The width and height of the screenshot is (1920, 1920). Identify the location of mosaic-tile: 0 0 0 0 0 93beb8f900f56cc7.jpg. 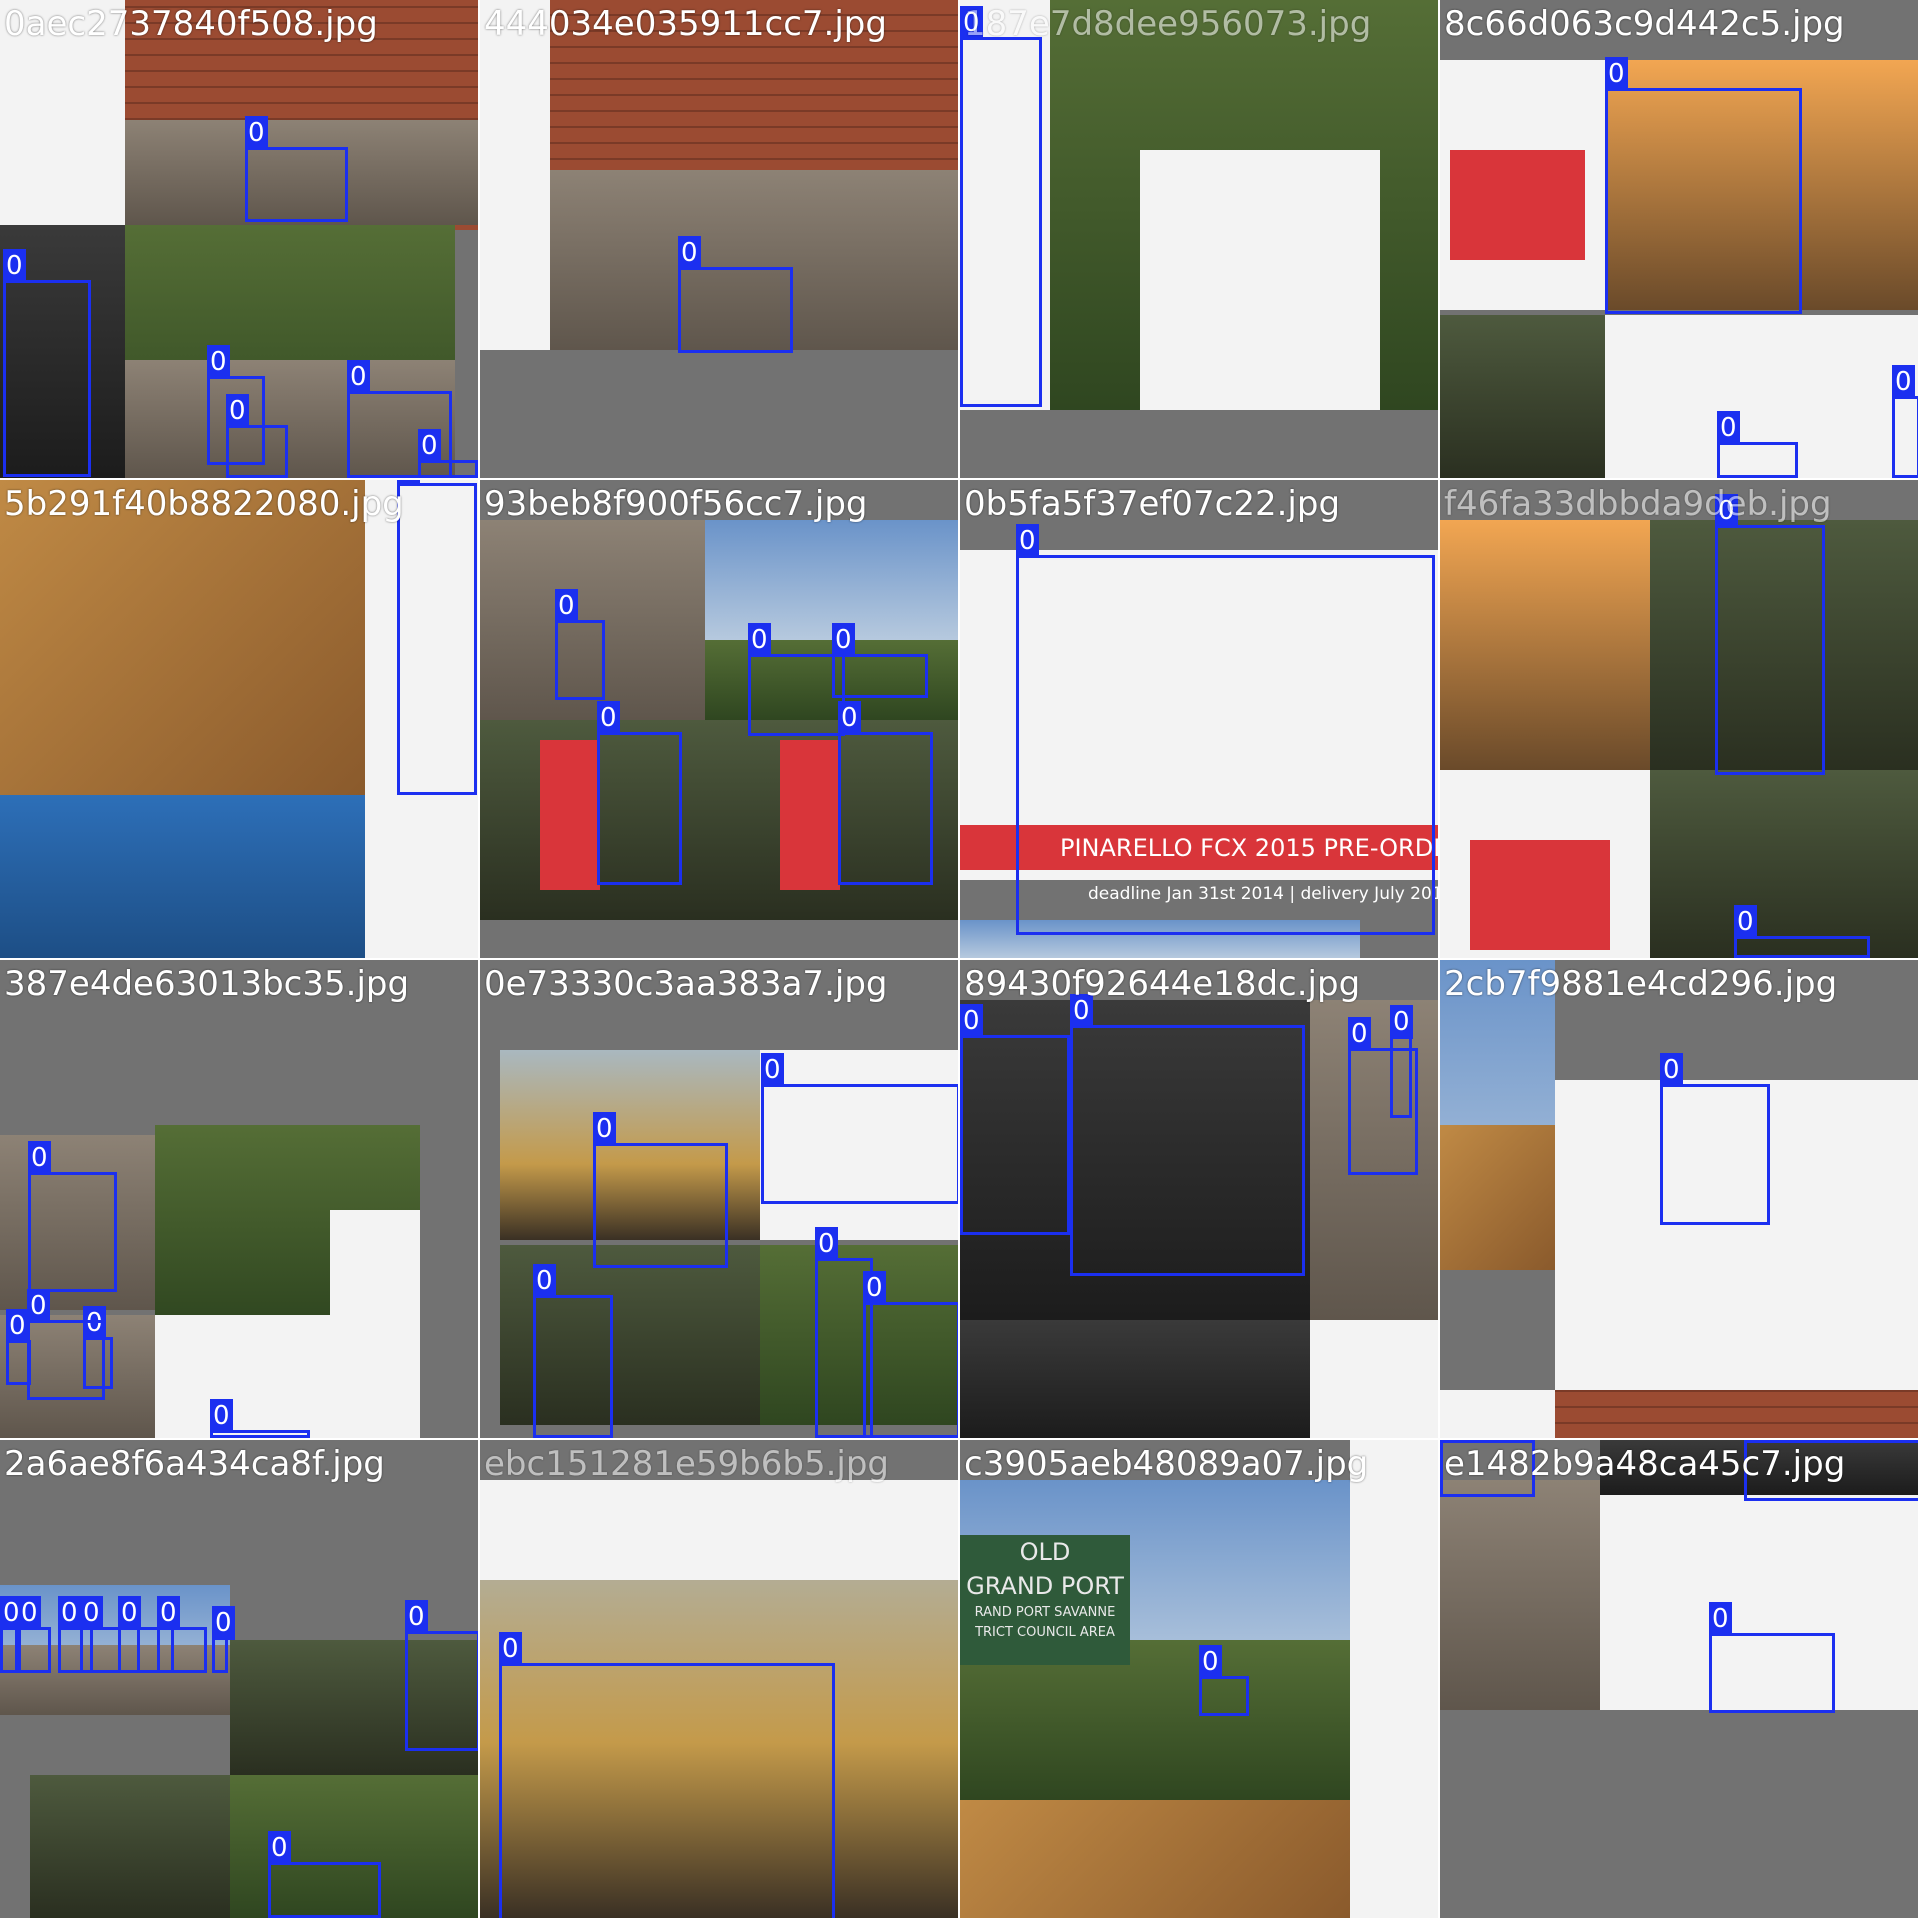
(719, 719).